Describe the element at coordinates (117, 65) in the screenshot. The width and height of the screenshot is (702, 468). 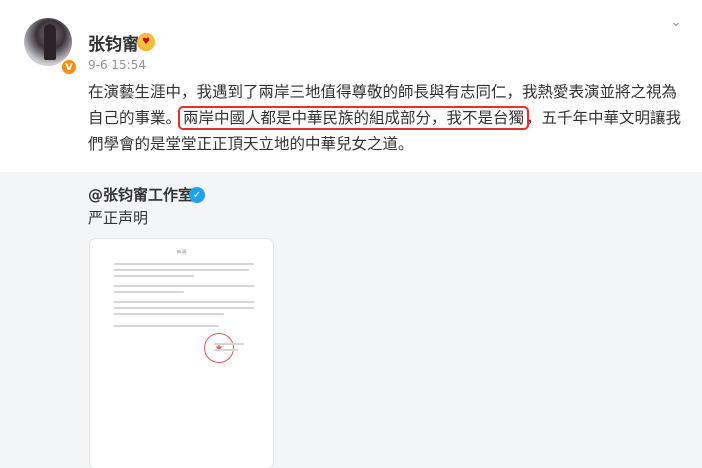
I see `post-timestamp: 9-6 15:54` at that location.